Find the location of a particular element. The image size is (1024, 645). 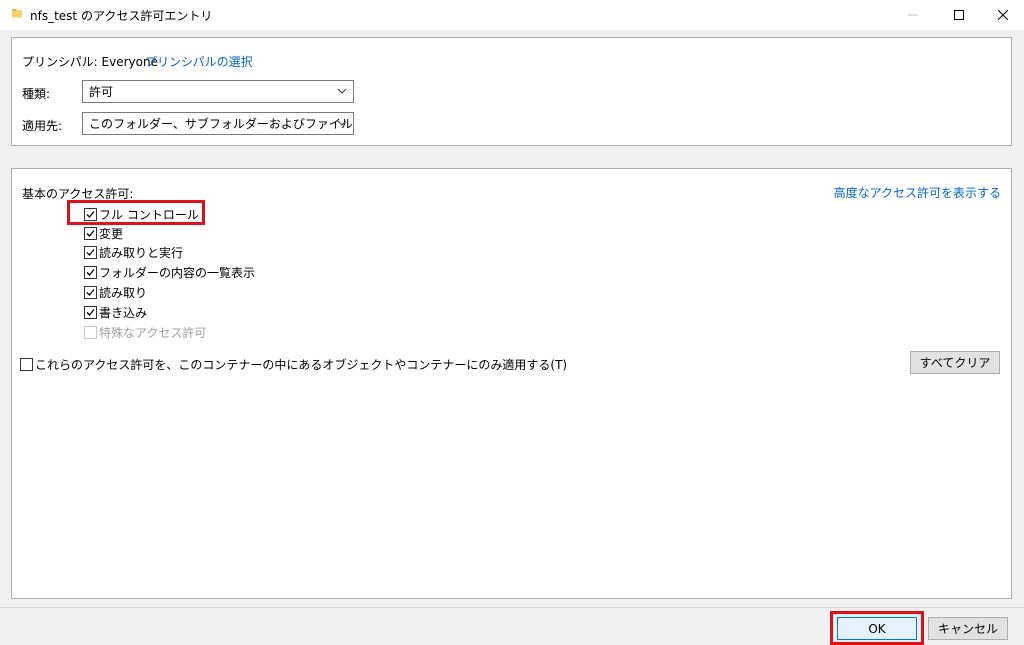

minimize-button is located at coordinates (913, 15).